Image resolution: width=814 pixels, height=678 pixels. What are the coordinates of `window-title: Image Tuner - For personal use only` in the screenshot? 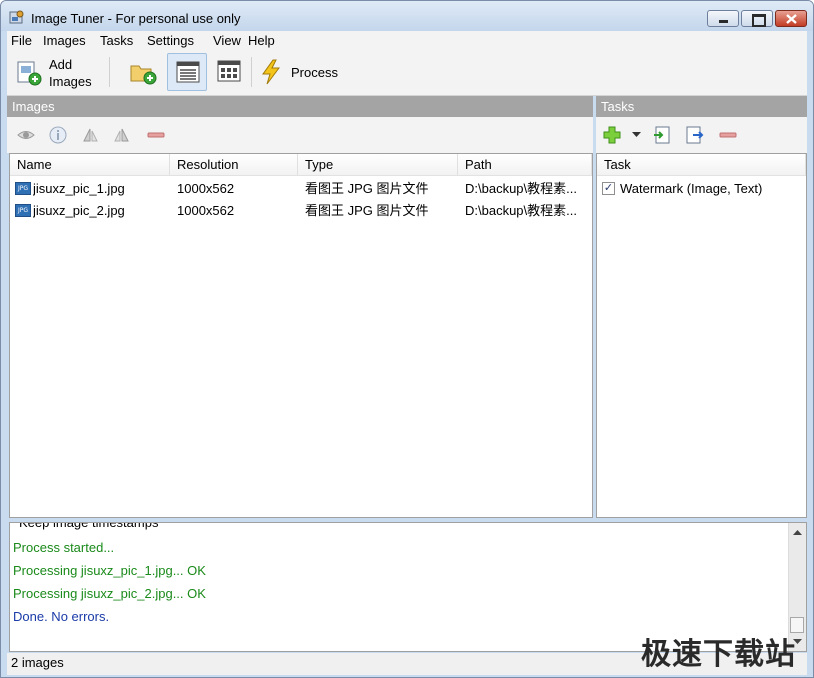 It's located at (136, 18).